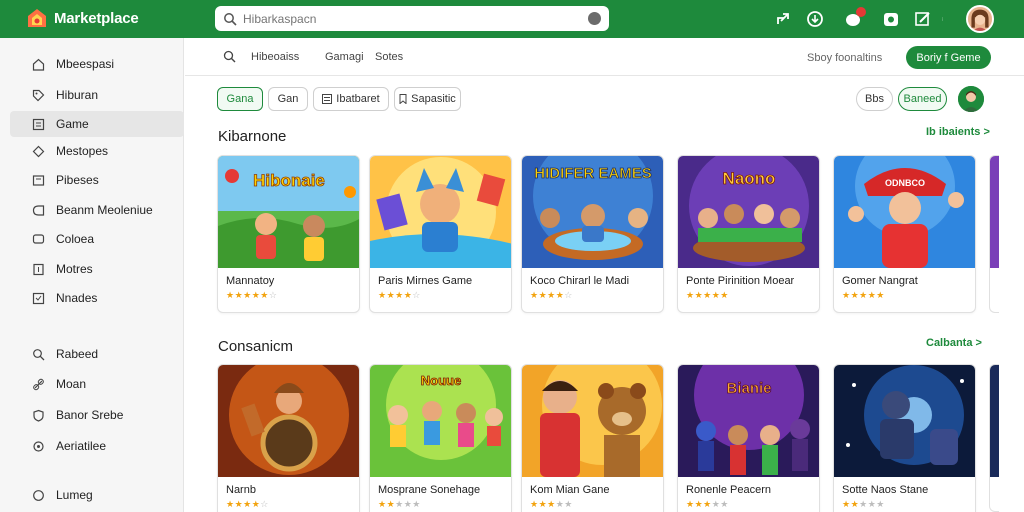 This screenshot has height=512, width=1024. Describe the element at coordinates (250, 281) in the screenshot. I see `game-title: Mannatoy` at that location.